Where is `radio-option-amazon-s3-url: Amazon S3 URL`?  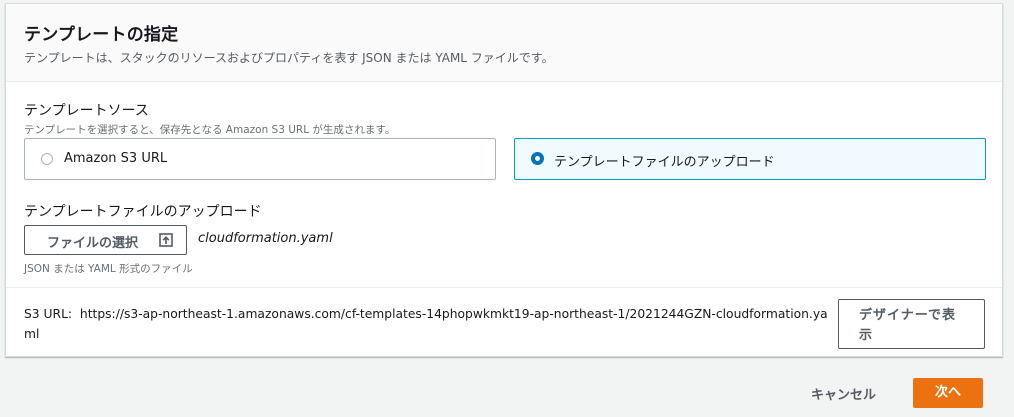 radio-option-amazon-s3-url: Amazon S3 URL is located at coordinates (260, 159).